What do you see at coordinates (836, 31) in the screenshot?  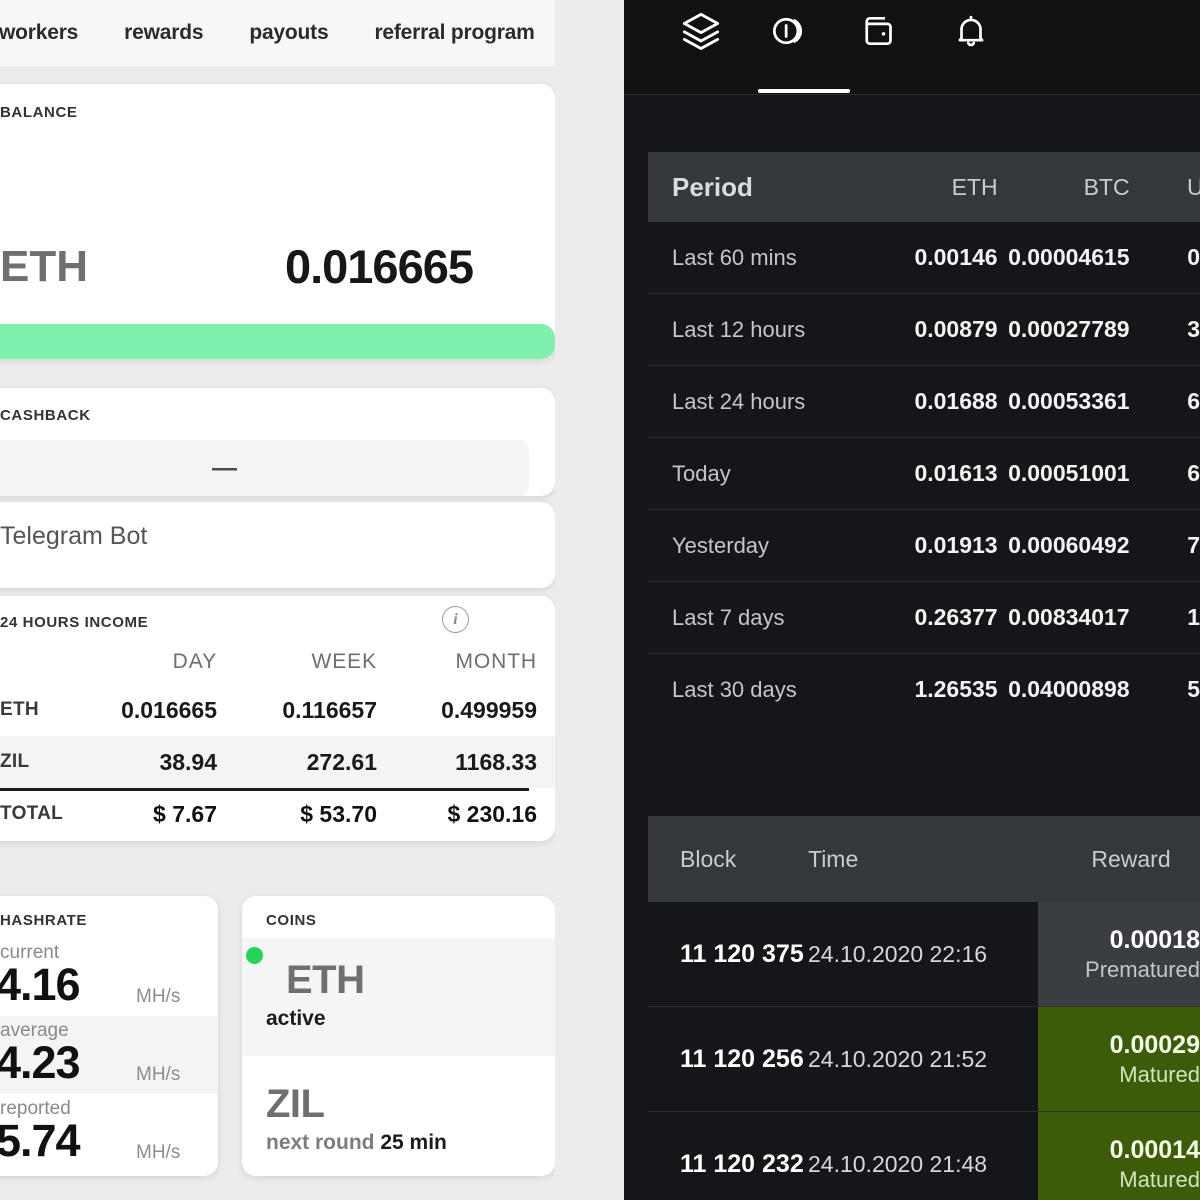 I see `dark-panel-icon-strip` at bounding box center [836, 31].